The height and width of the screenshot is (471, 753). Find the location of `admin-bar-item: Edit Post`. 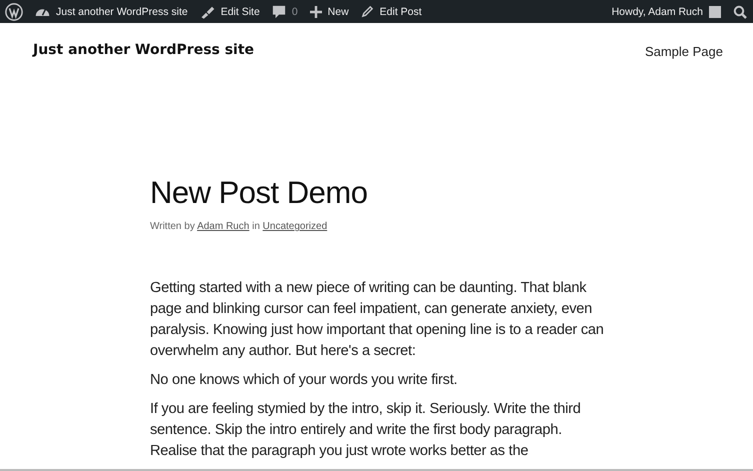

admin-bar-item: Edit Post is located at coordinates (391, 11).